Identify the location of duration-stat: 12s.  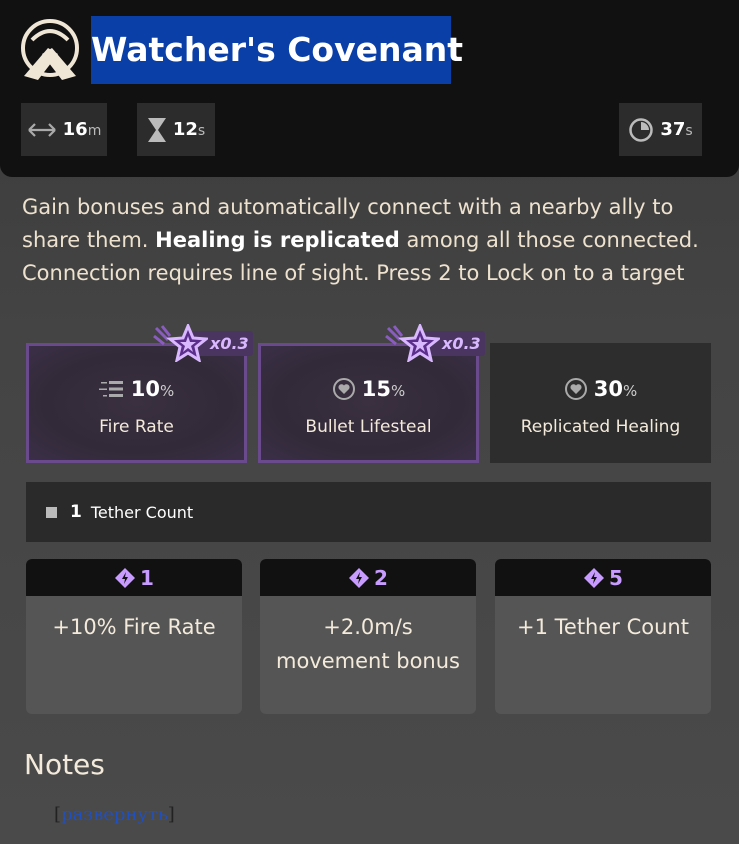
(176, 129).